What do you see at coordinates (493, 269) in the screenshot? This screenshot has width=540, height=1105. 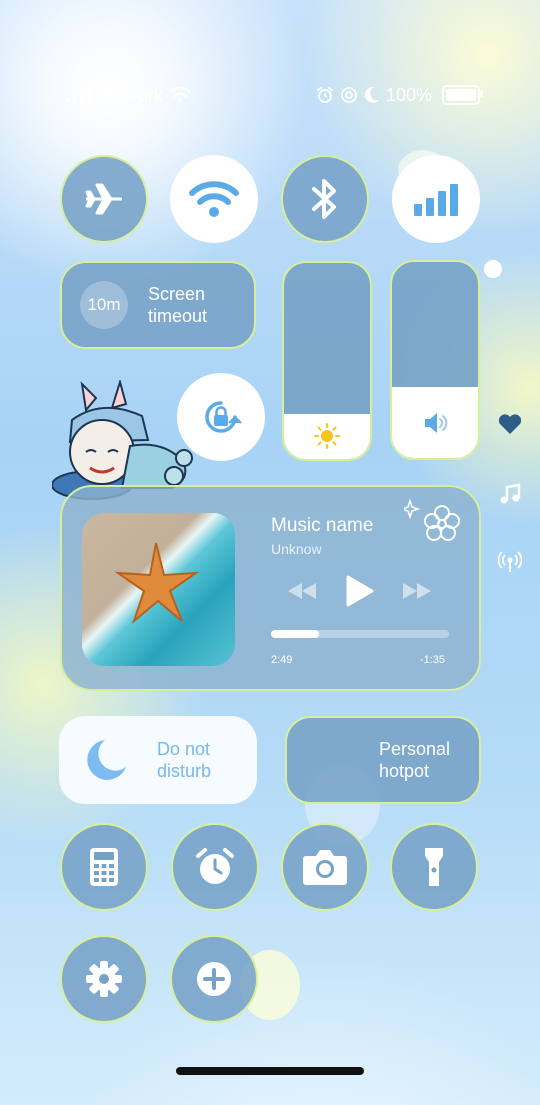 I see `decor-cloud` at bounding box center [493, 269].